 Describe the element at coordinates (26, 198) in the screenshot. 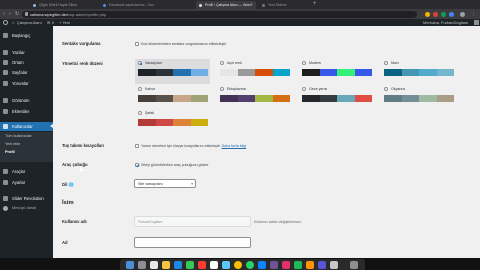

I see `sidebar-item-slider-revolution: Slider Revolution` at that location.